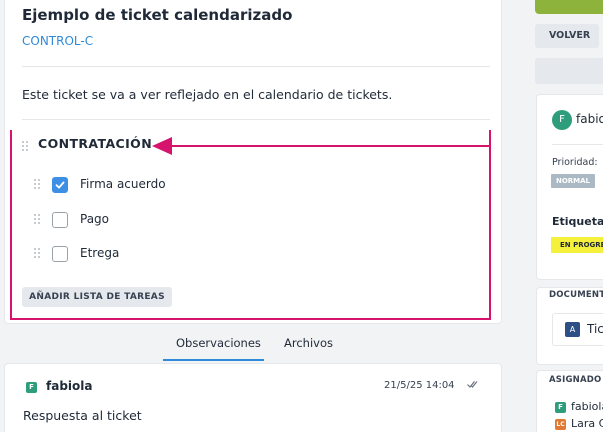 This screenshot has height=432, width=603. What do you see at coordinates (100, 253) in the screenshot?
I see `checklist-item-label: Etrega` at bounding box center [100, 253].